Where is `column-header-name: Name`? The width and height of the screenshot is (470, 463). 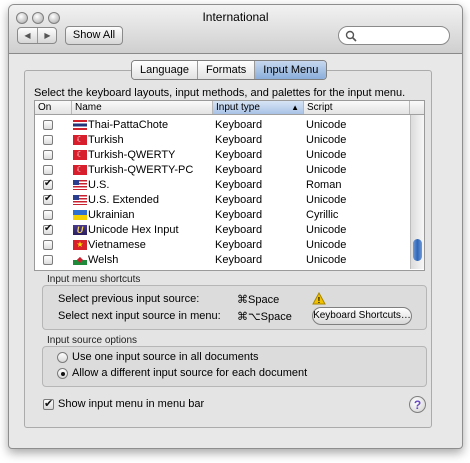
column-header-name: Name is located at coordinates (142, 107).